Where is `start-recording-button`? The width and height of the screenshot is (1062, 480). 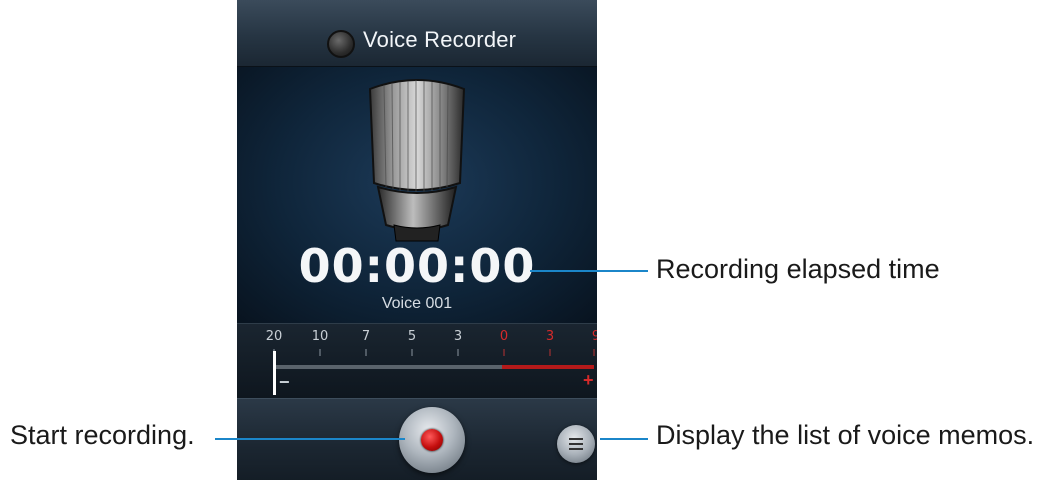
start-recording-button is located at coordinates (432, 440).